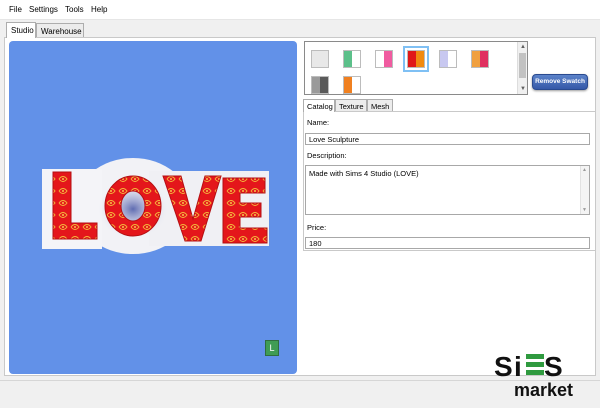  I want to click on menu-settings: Settings, so click(43, 9).